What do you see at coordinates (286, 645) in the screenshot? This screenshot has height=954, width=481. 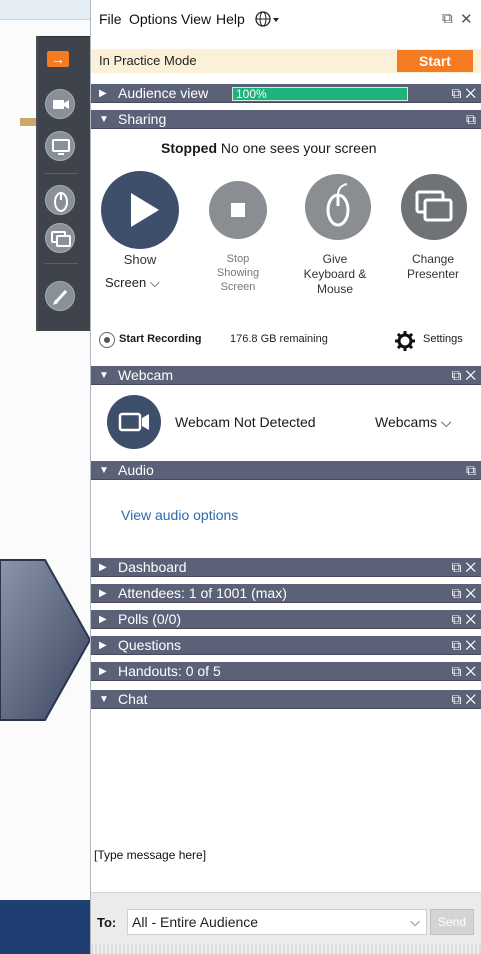 I see `section-questions: ▶ Questions ⧉ ✕` at bounding box center [286, 645].